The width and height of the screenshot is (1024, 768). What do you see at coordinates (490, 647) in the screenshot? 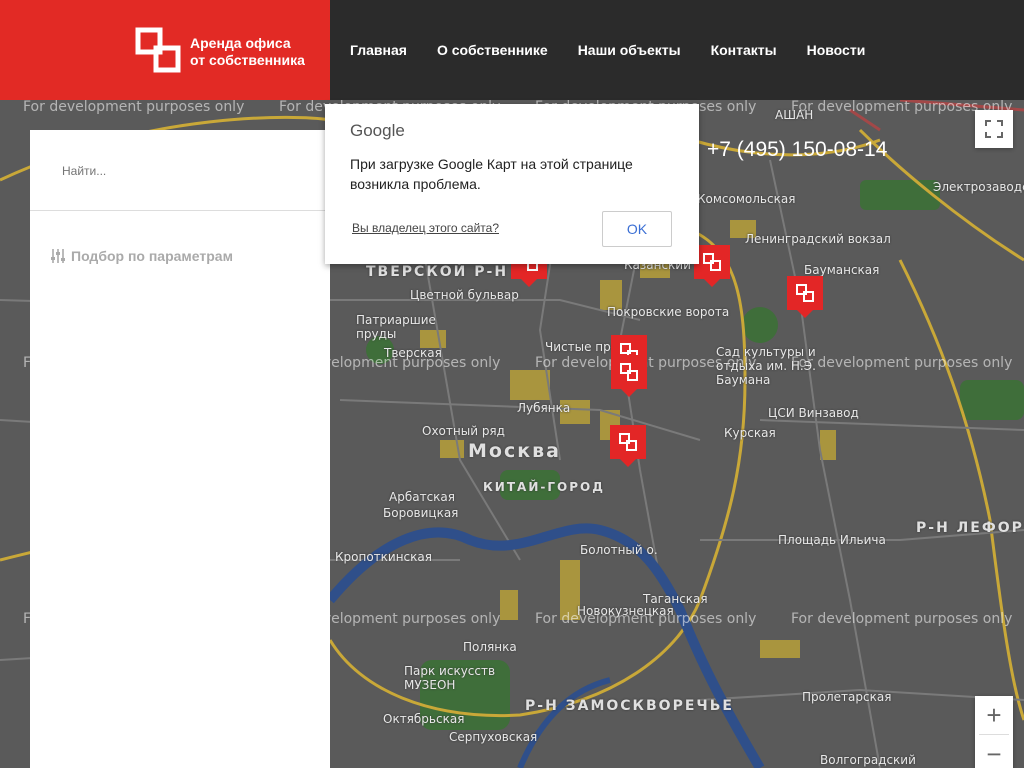
I see `map-label-station: Полянка` at bounding box center [490, 647].